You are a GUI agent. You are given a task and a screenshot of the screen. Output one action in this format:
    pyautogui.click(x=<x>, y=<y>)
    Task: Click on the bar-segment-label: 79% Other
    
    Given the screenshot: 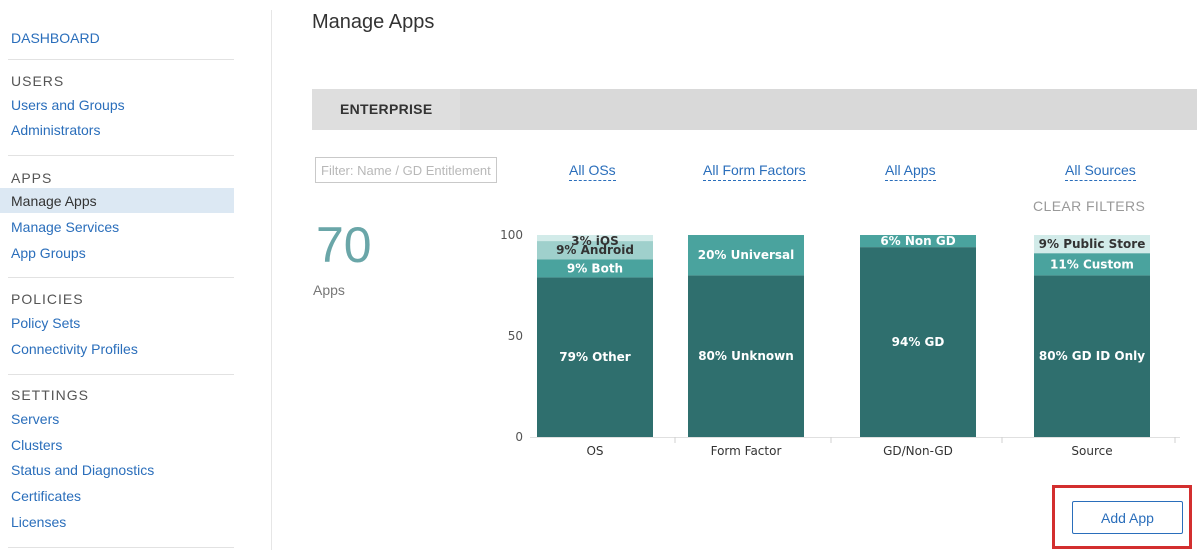 What is the action you would take?
    pyautogui.click(x=595, y=357)
    